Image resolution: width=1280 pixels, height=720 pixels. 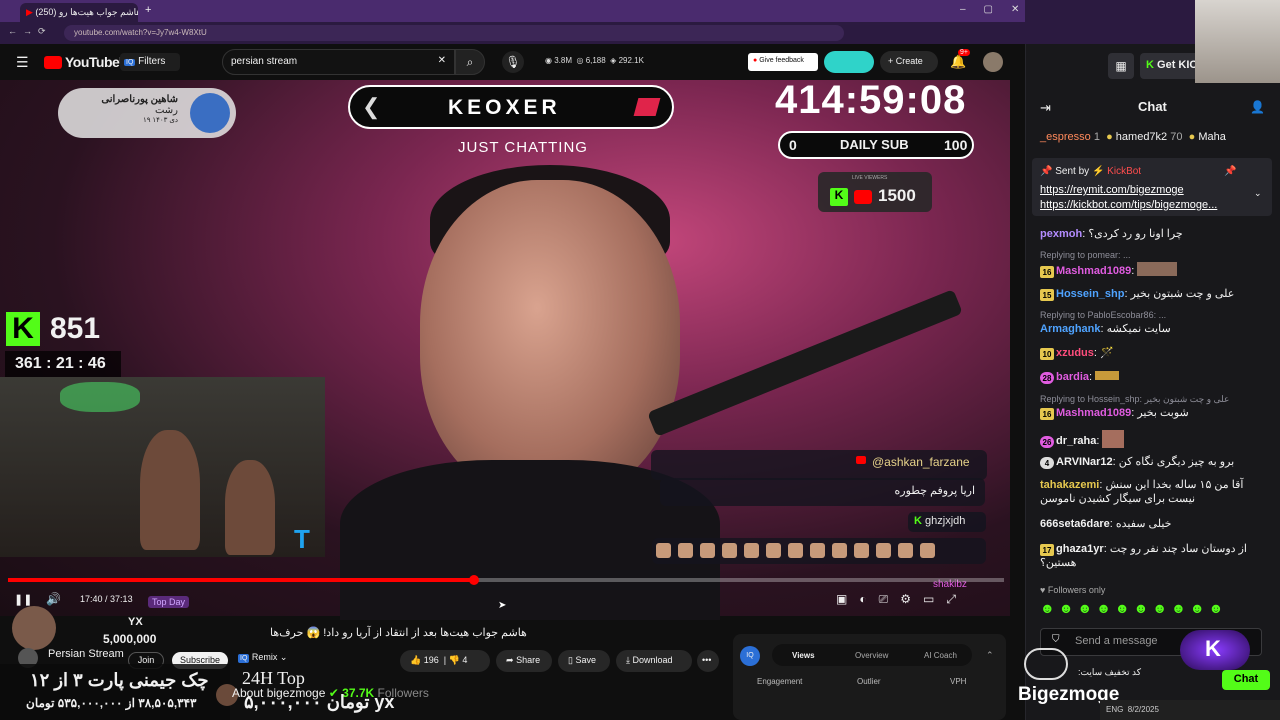 What do you see at coordinates (868, 599) in the screenshot?
I see `autoplay-icon: ◐` at bounding box center [868, 599].